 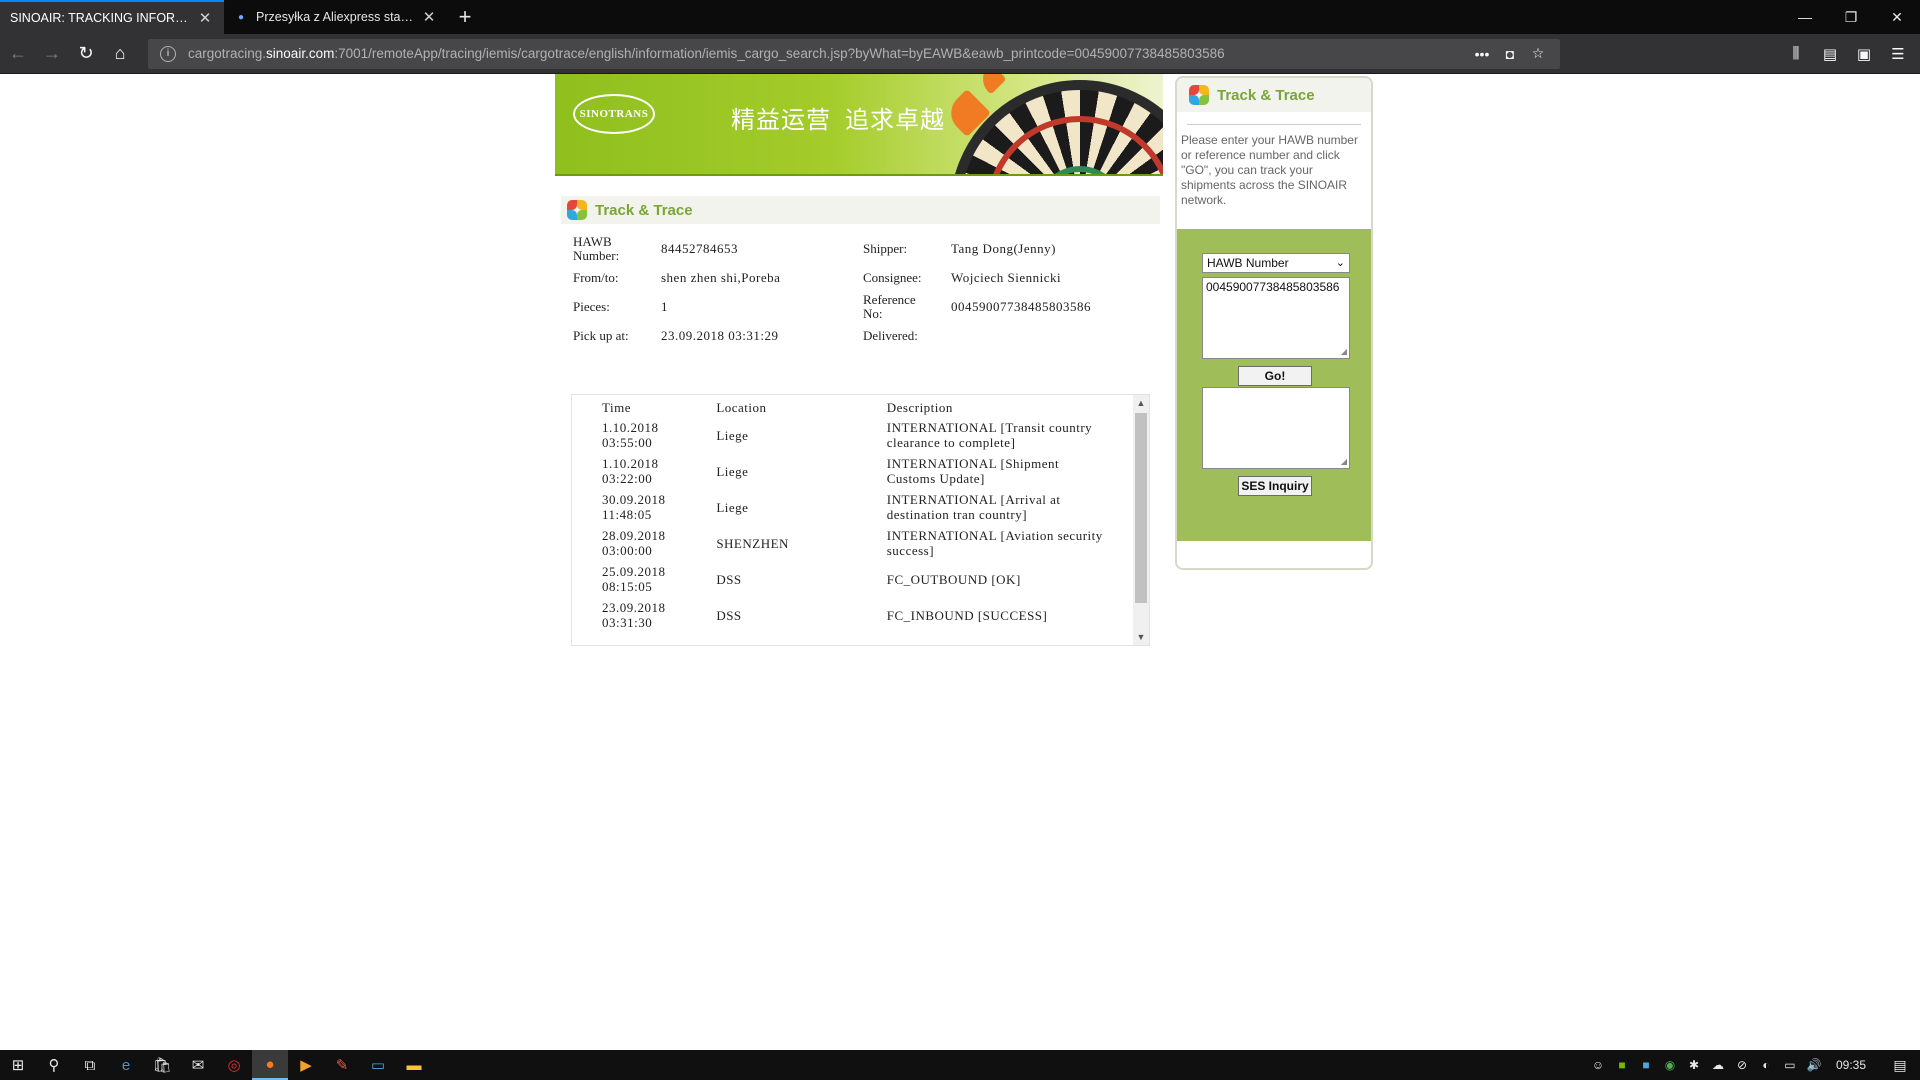 What do you see at coordinates (18, 54) in the screenshot?
I see `back-arrow-icon: ←` at bounding box center [18, 54].